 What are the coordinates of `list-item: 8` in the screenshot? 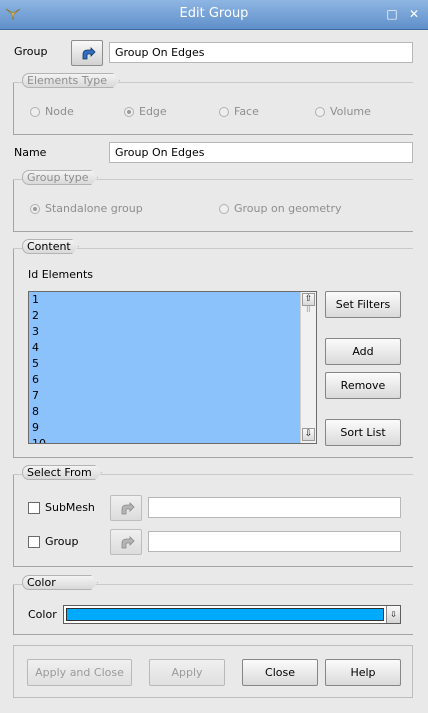 It's located at (35, 412).